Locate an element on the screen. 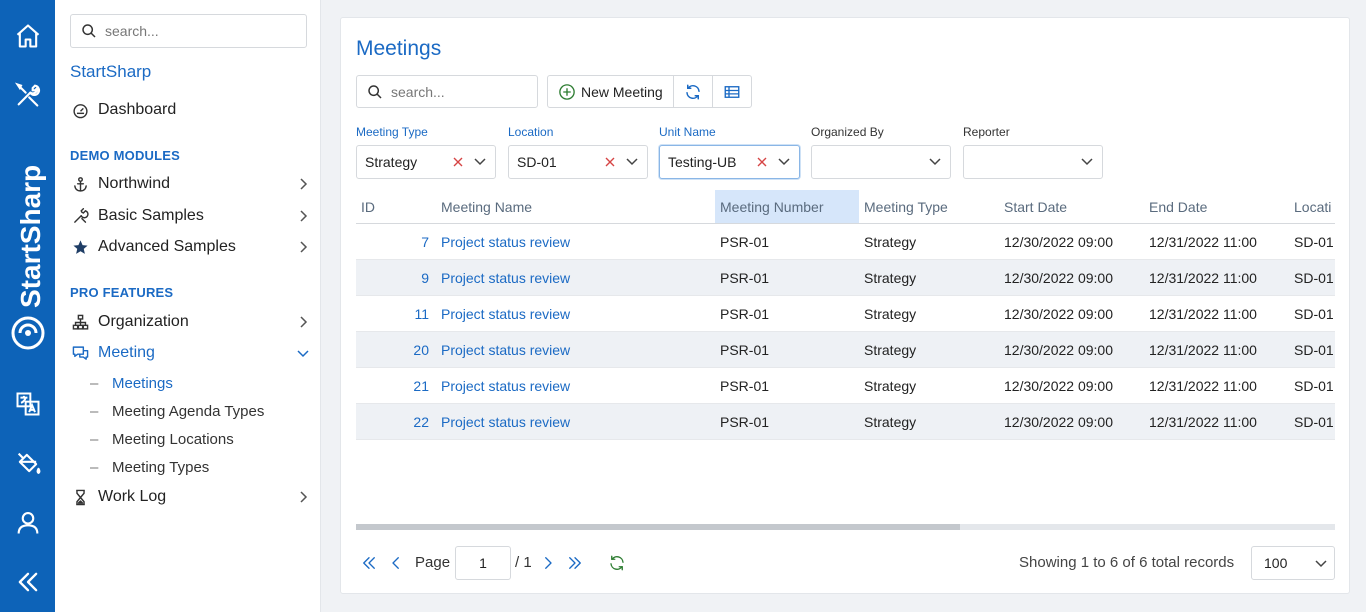 This screenshot has height=612, width=1366. collapse-sidebar-icon is located at coordinates (27, 582).